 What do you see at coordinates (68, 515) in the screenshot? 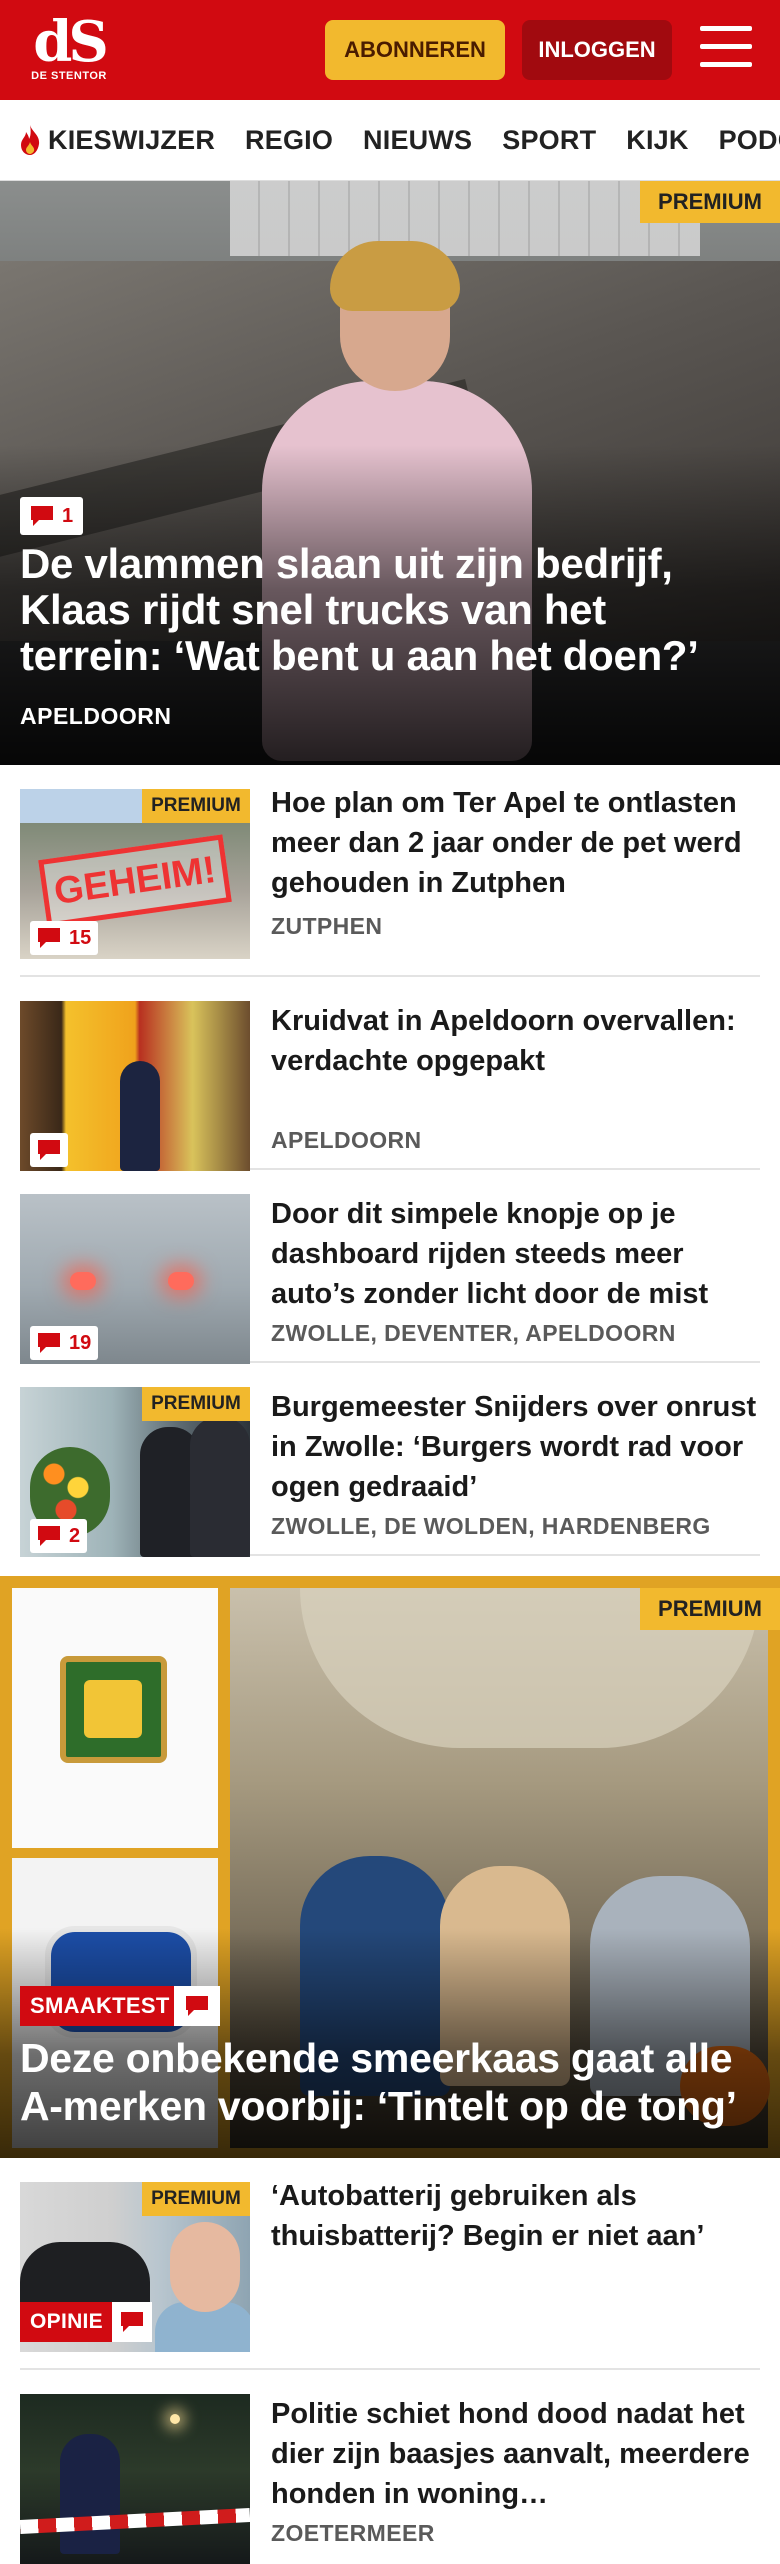
I see `comment-count: 1` at bounding box center [68, 515].